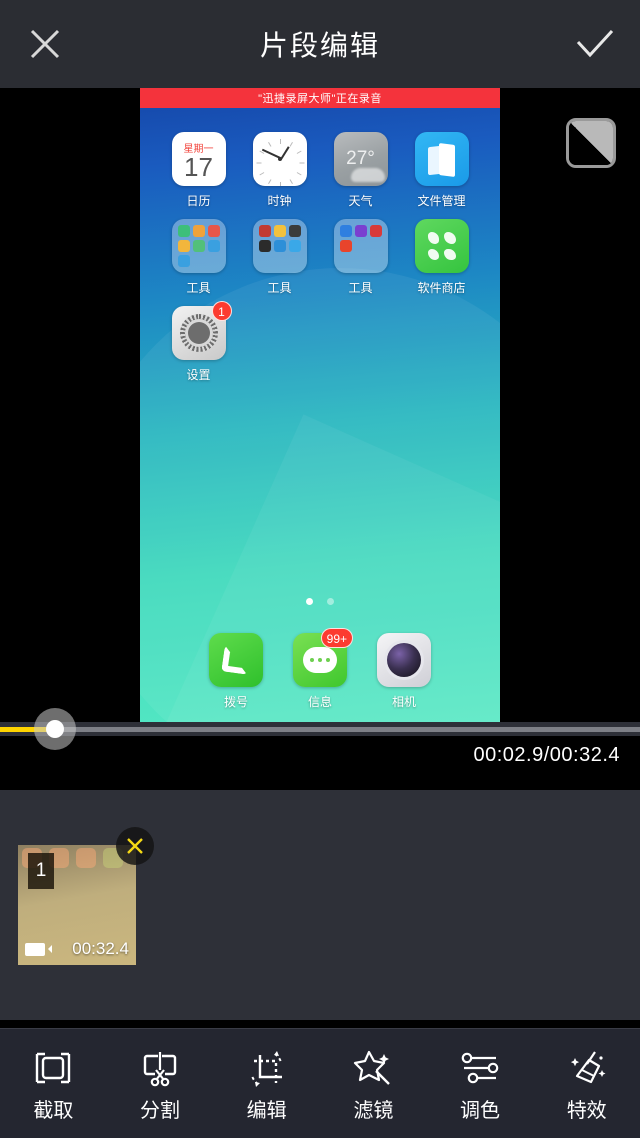 The image size is (640, 1138). I want to click on dock-app-camera: 相机, so click(404, 666).